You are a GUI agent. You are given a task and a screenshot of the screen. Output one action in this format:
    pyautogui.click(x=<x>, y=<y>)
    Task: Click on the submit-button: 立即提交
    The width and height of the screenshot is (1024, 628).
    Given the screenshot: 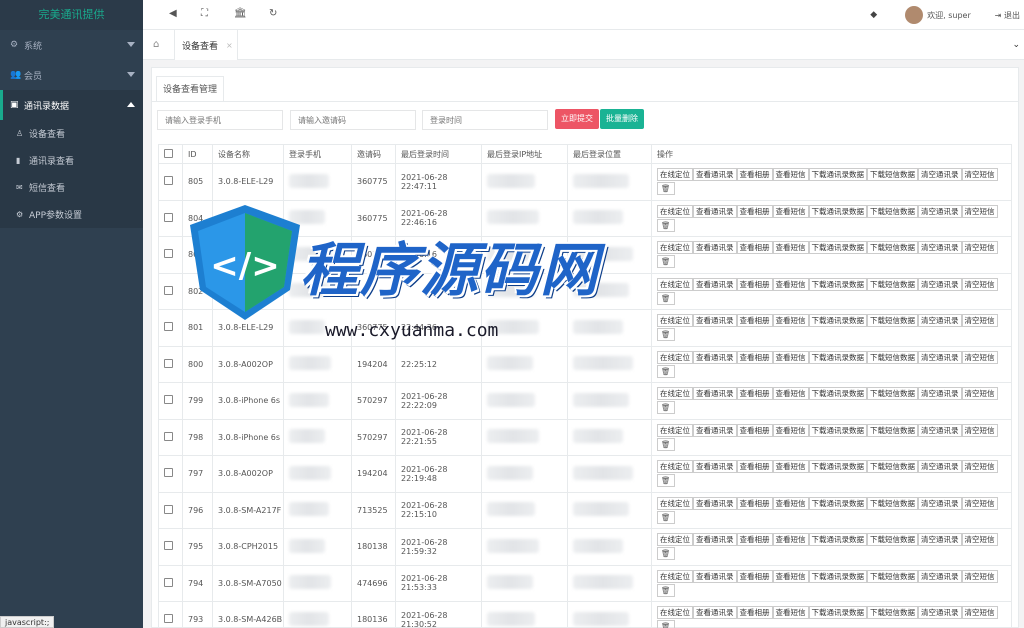 What is the action you would take?
    pyautogui.click(x=577, y=119)
    